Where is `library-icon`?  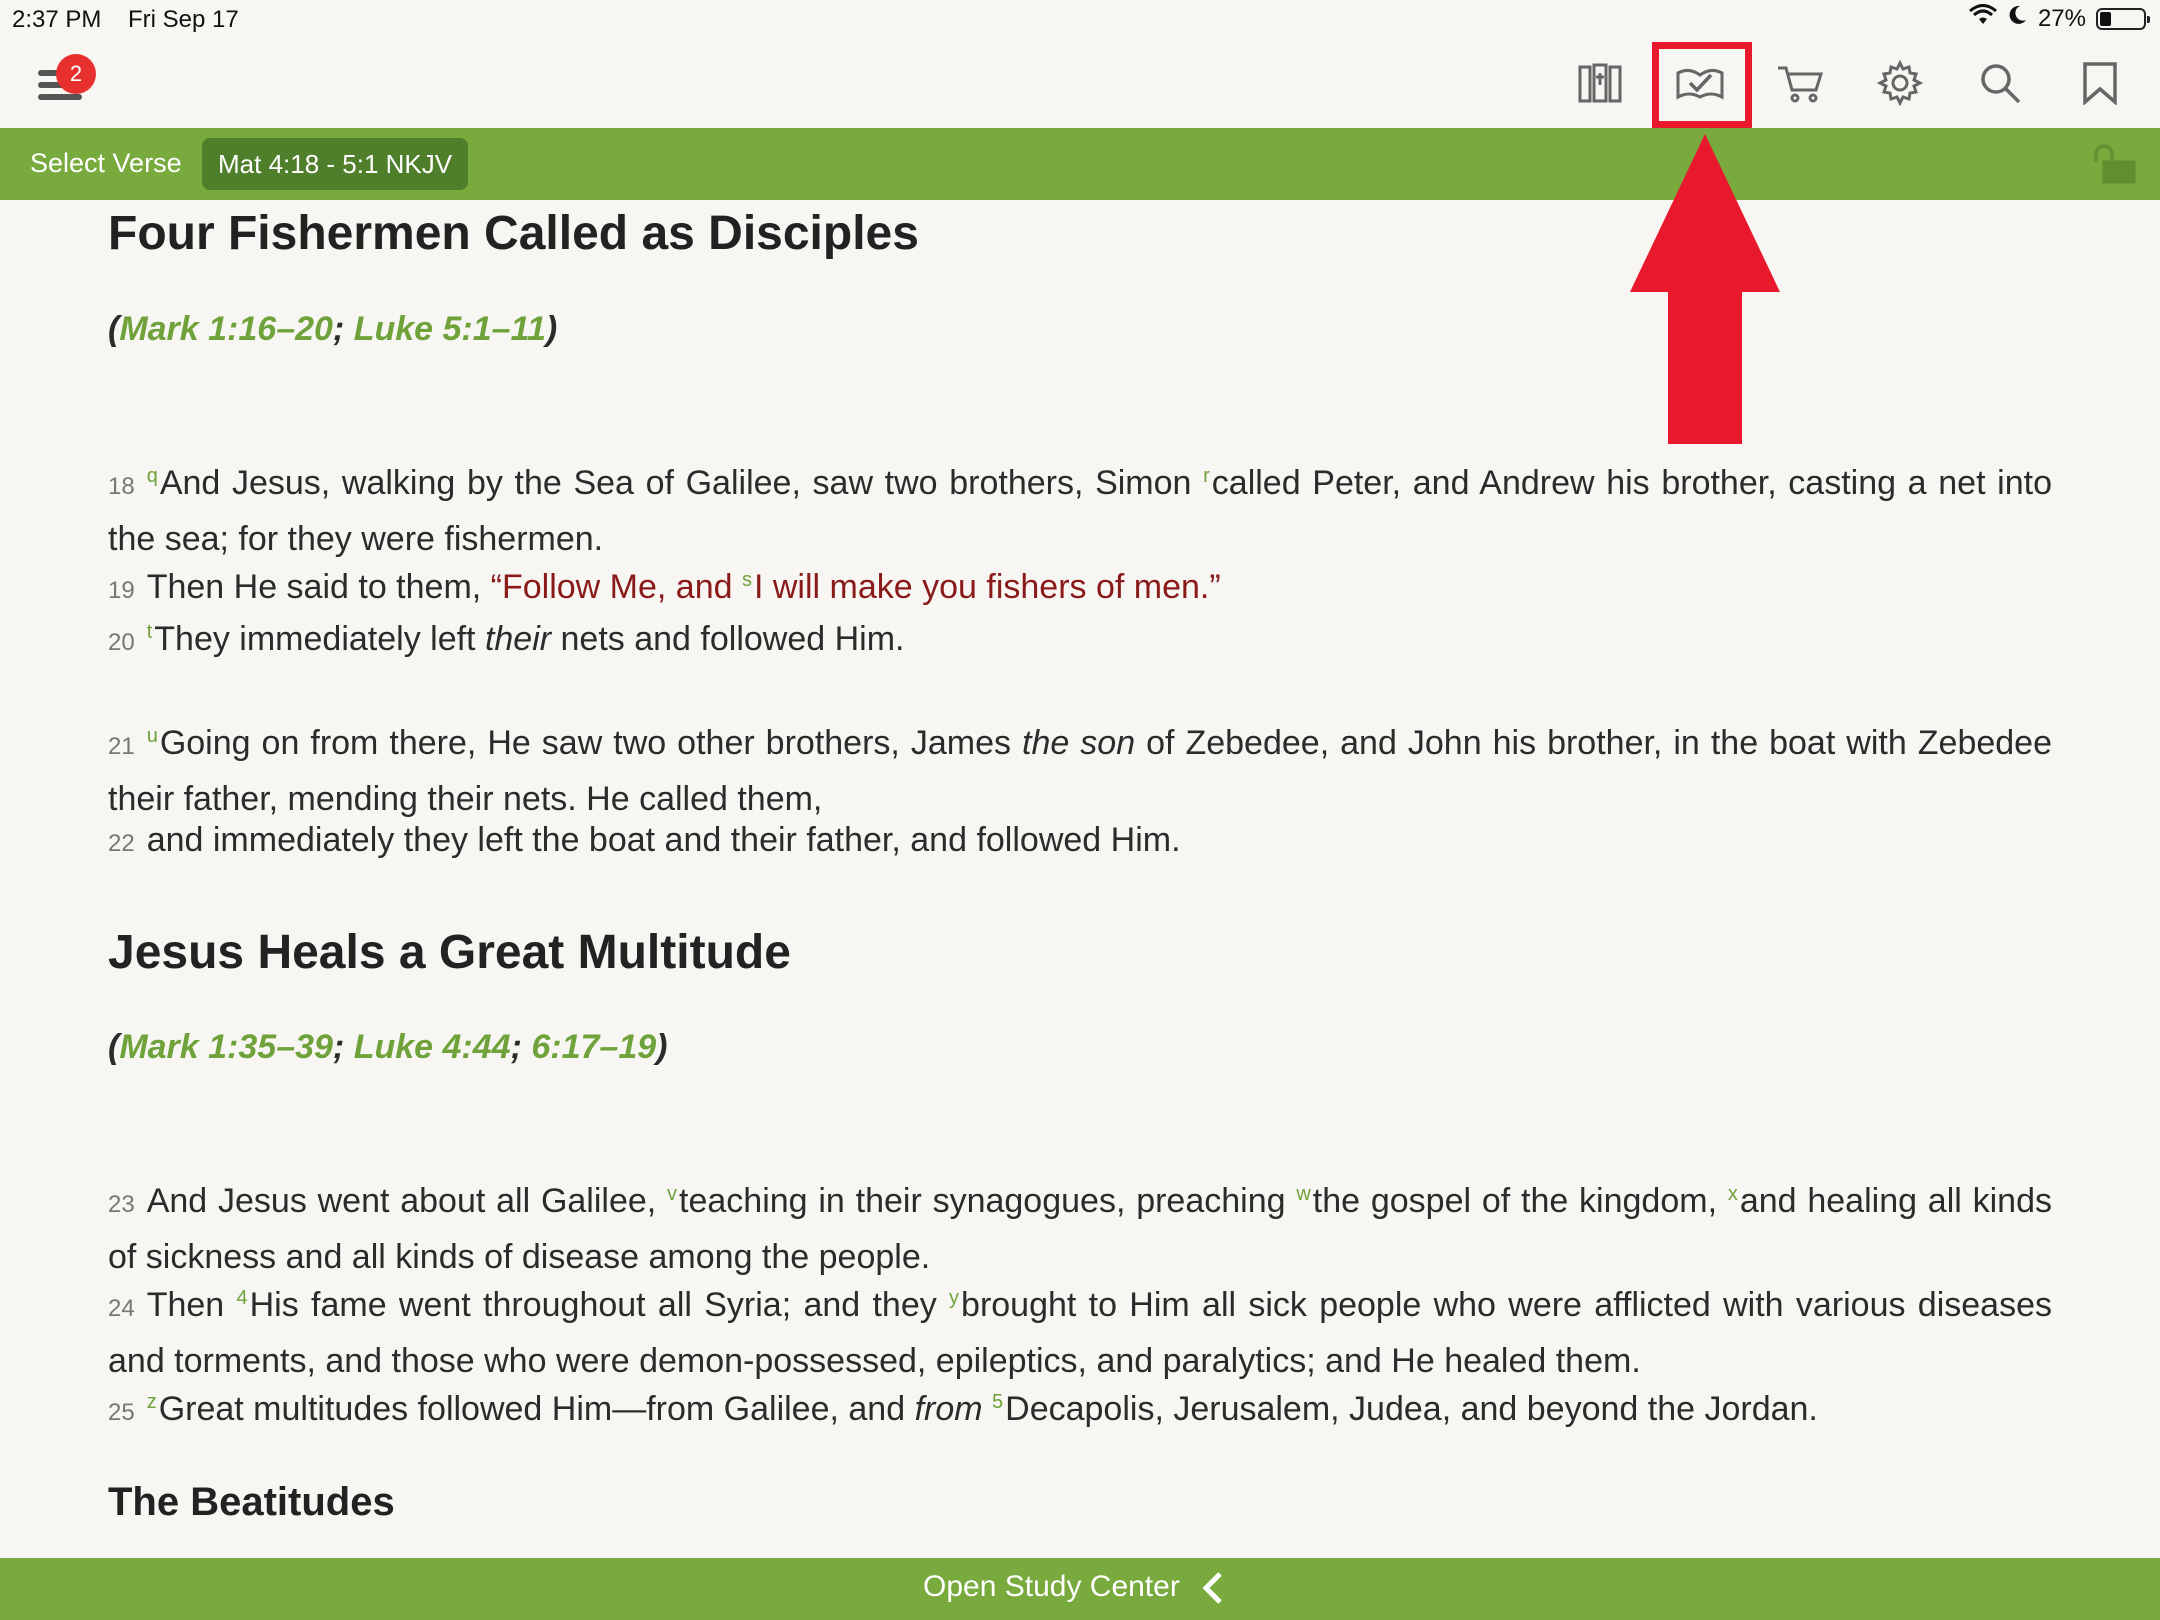 library-icon is located at coordinates (1600, 83).